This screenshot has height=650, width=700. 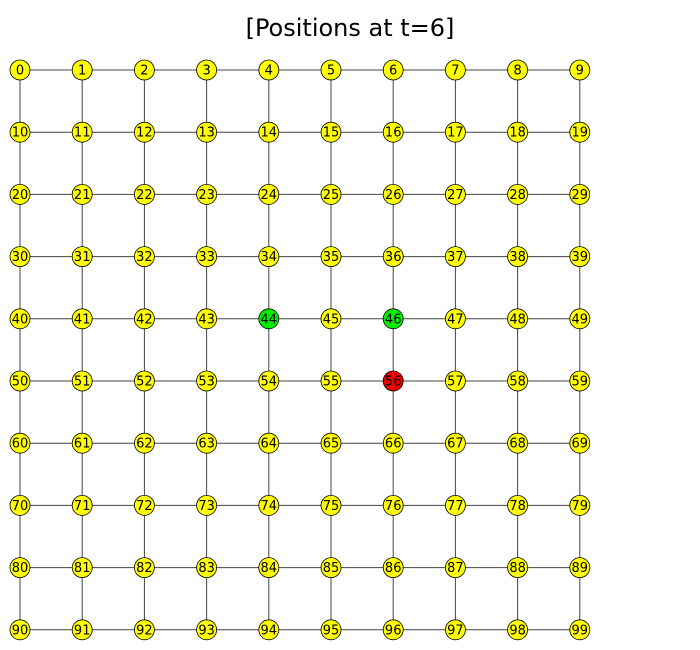 What do you see at coordinates (331, 444) in the screenshot?
I see `node-label: 65` at bounding box center [331, 444].